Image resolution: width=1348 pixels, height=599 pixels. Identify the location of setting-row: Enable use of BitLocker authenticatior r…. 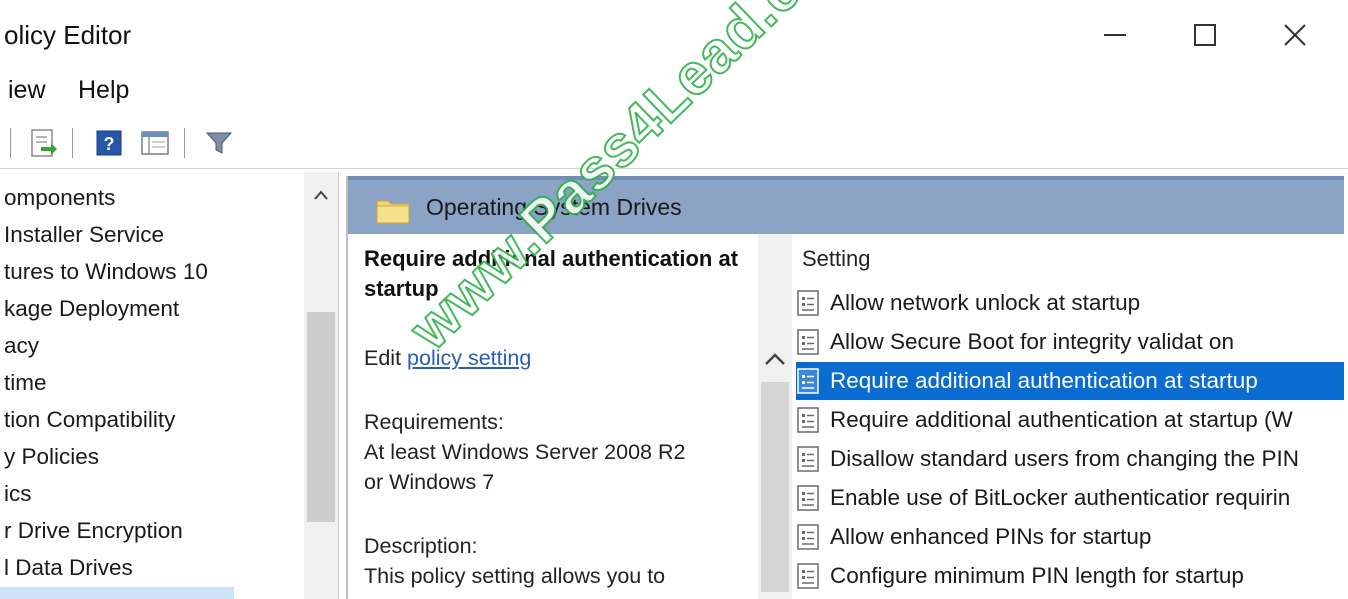
(1070, 498).